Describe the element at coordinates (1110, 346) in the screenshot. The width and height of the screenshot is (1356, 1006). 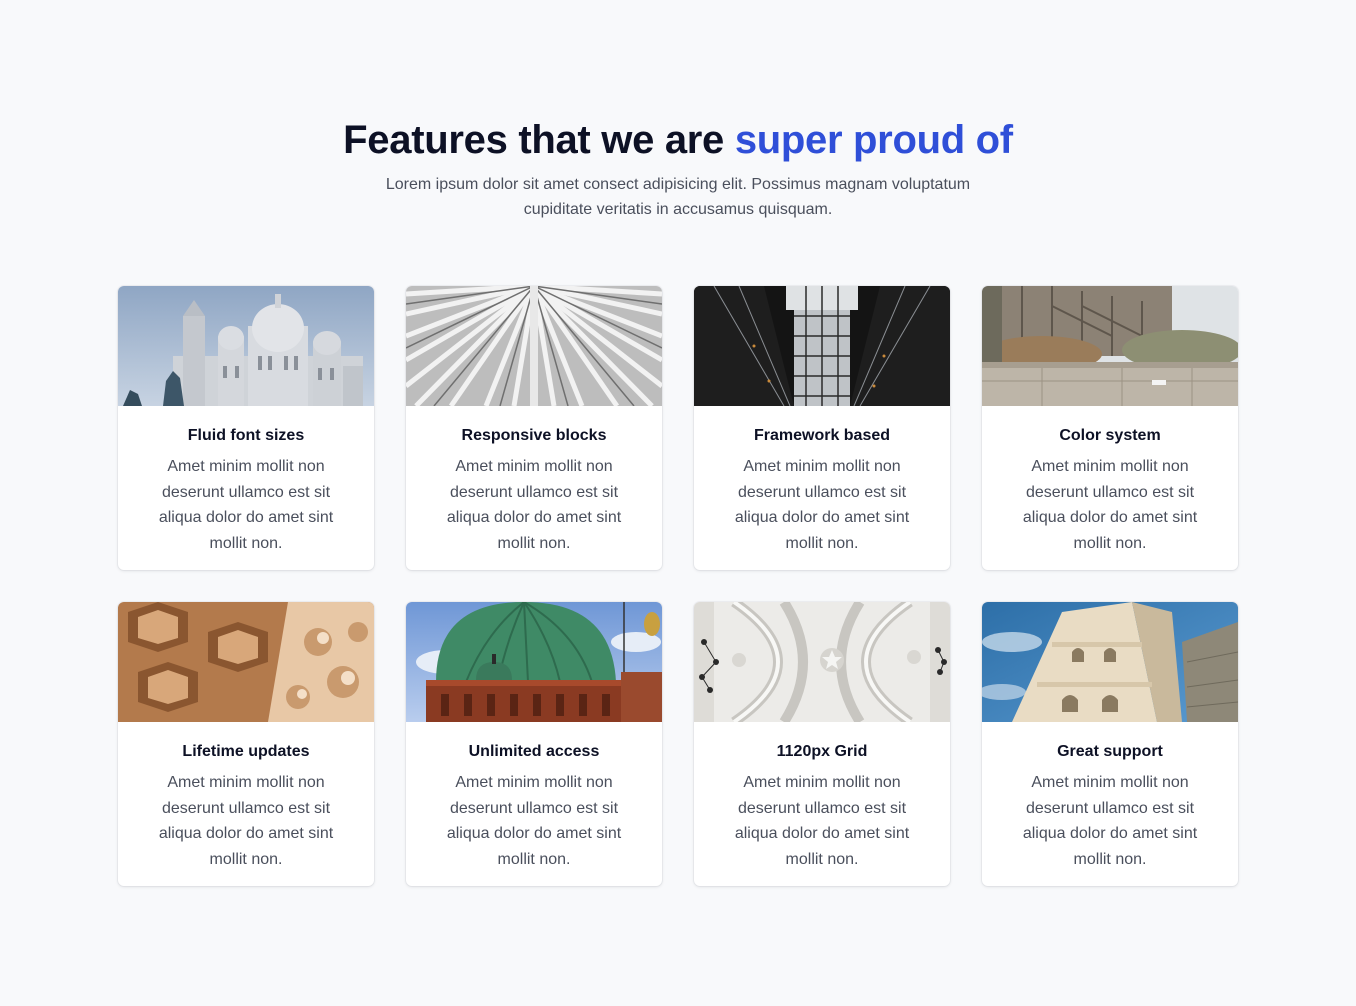
I see `gothic-cathedral-photo` at that location.